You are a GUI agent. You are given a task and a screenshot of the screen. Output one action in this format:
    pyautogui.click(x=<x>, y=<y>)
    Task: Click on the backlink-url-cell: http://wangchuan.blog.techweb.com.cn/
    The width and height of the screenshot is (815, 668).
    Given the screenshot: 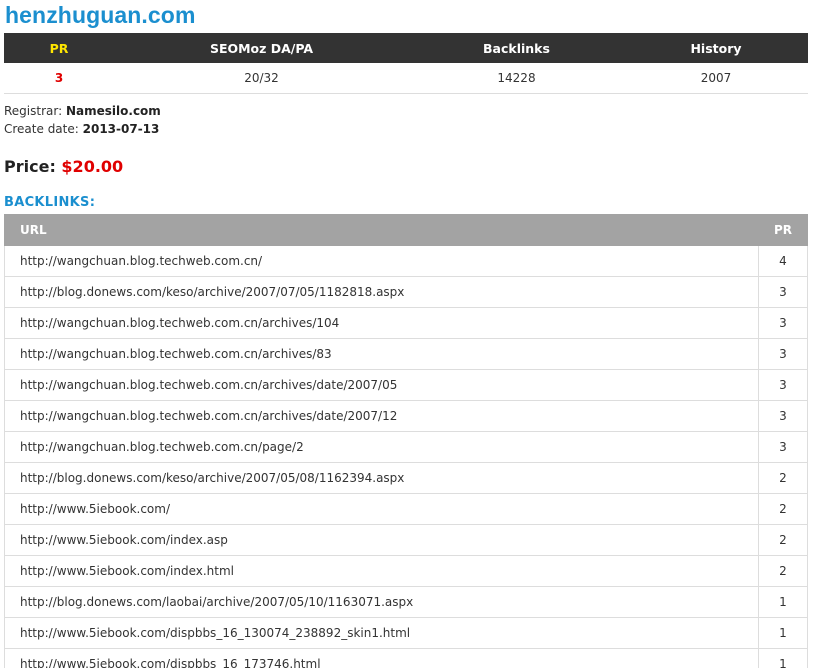 What is the action you would take?
    pyautogui.click(x=381, y=261)
    